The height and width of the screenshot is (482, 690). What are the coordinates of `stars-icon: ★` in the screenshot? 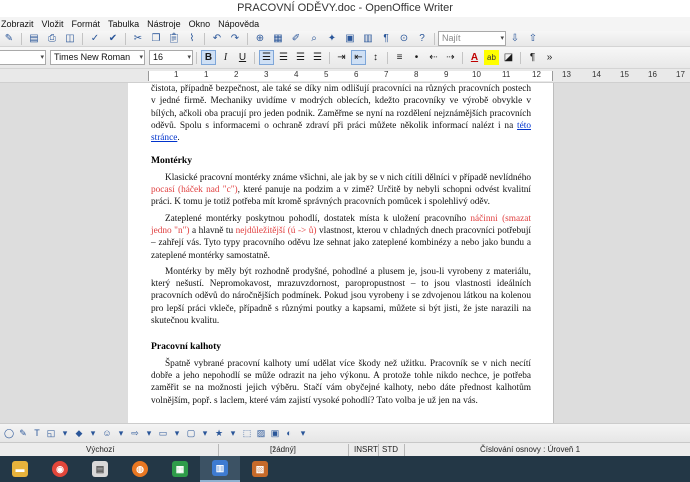 It's located at (219, 433).